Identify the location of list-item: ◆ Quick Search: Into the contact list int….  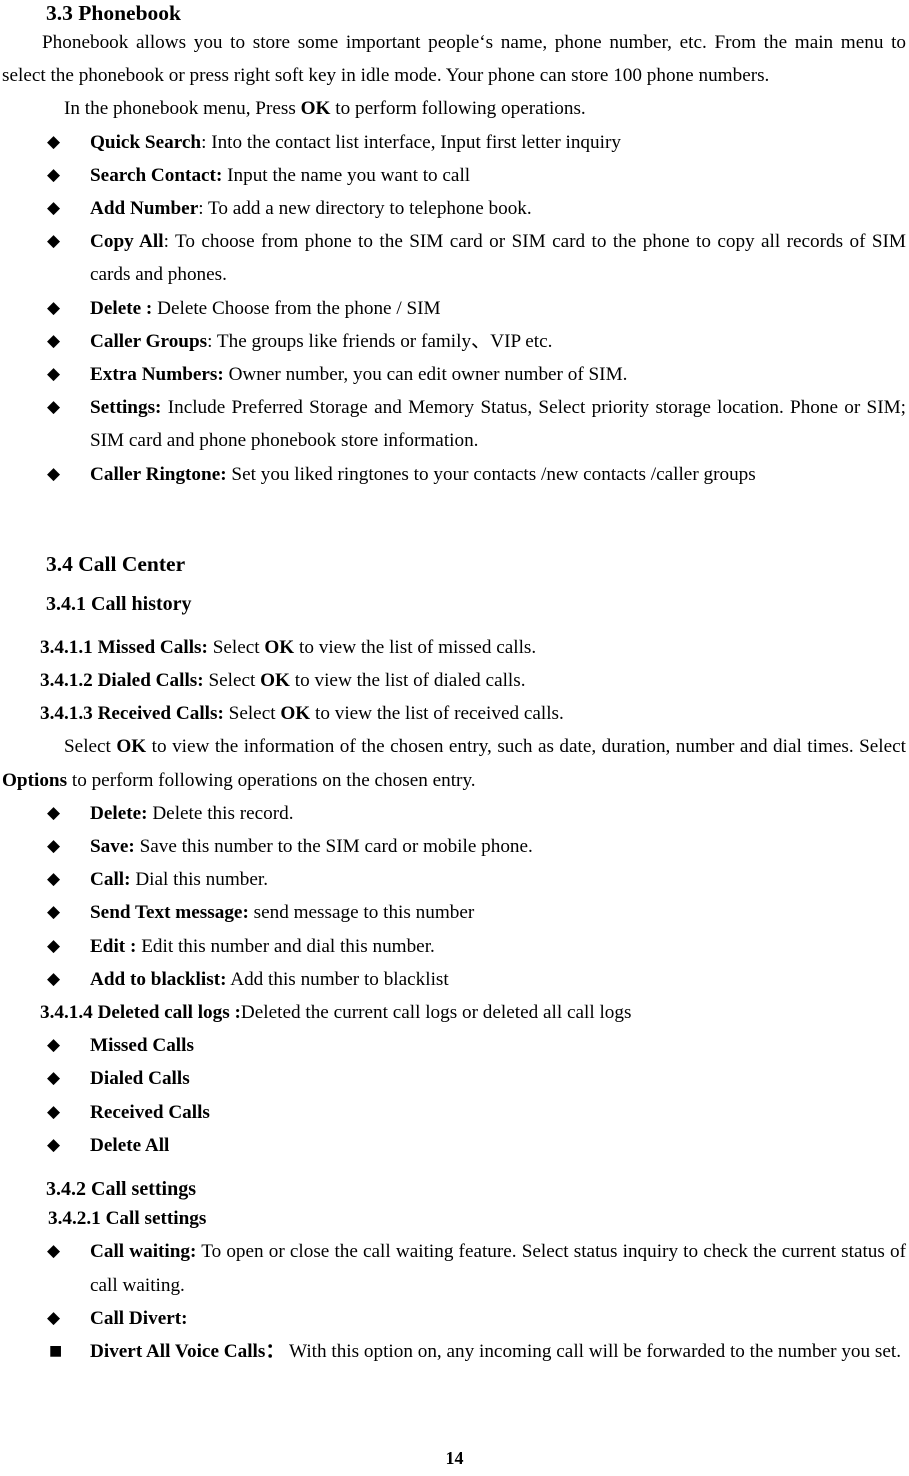
(454, 142).